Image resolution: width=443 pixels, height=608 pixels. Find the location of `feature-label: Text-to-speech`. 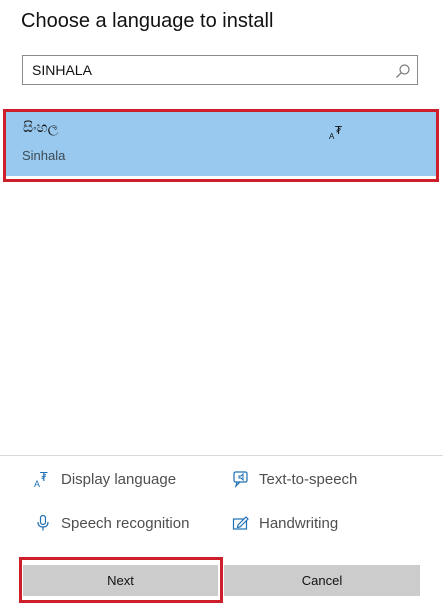

feature-label: Text-to-speech is located at coordinates (308, 479).